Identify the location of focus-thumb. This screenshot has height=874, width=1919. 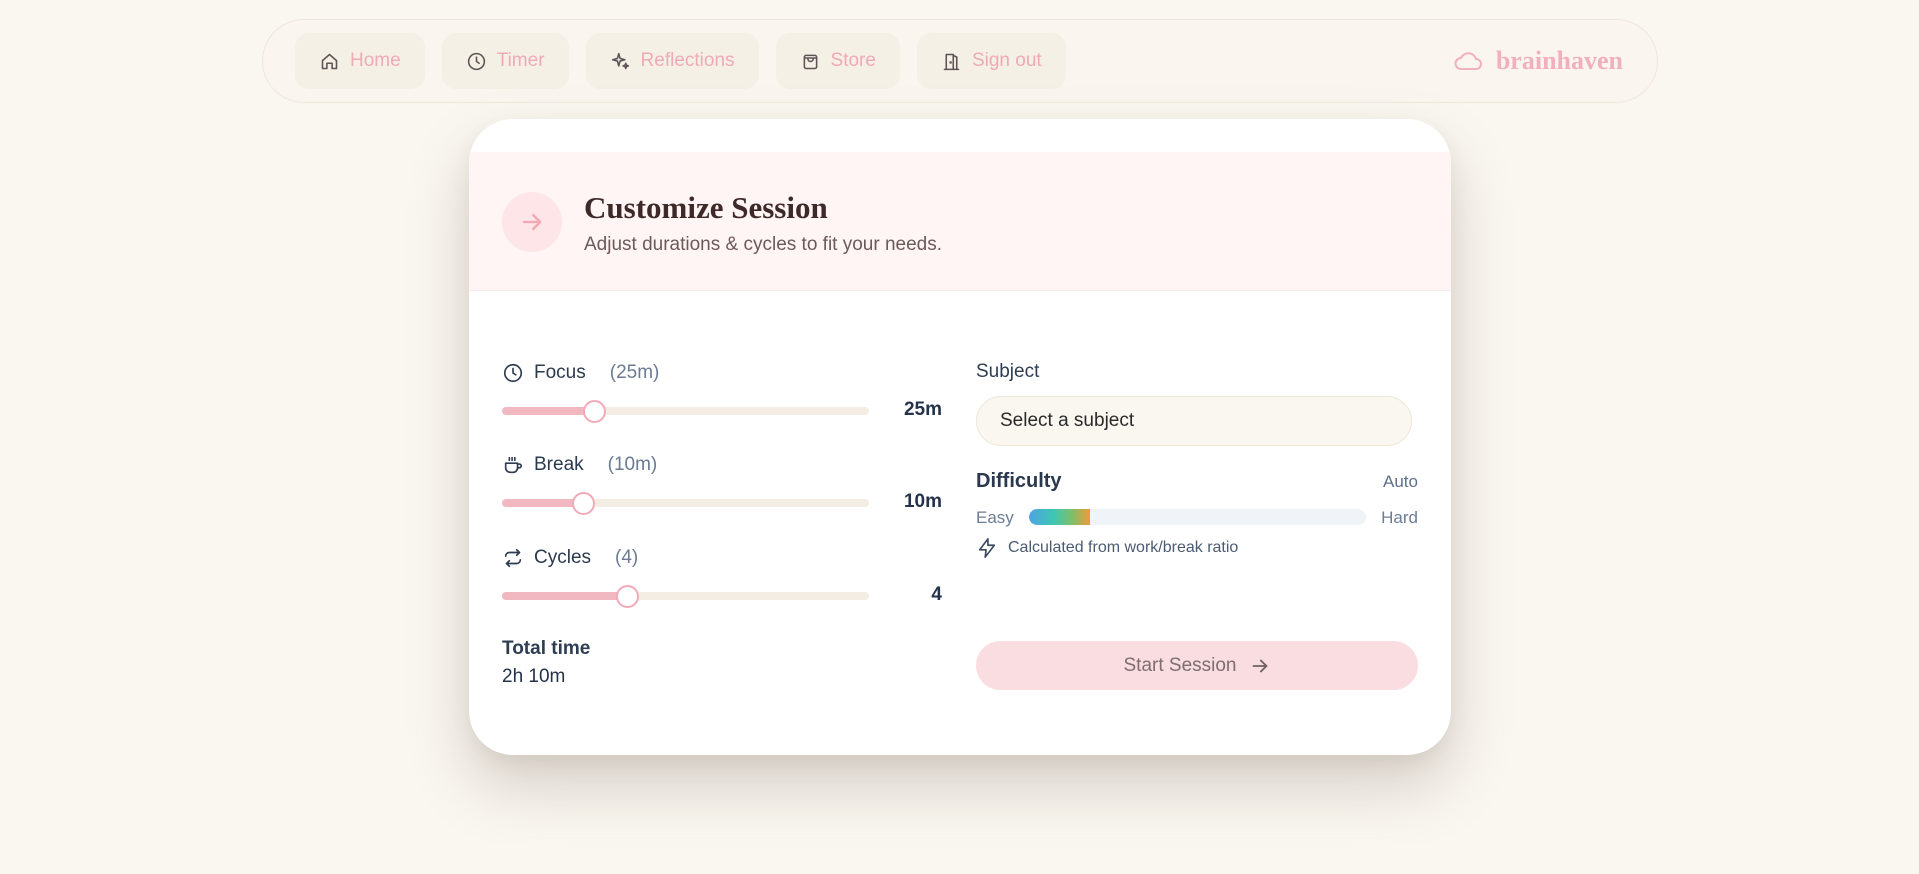
(594, 411).